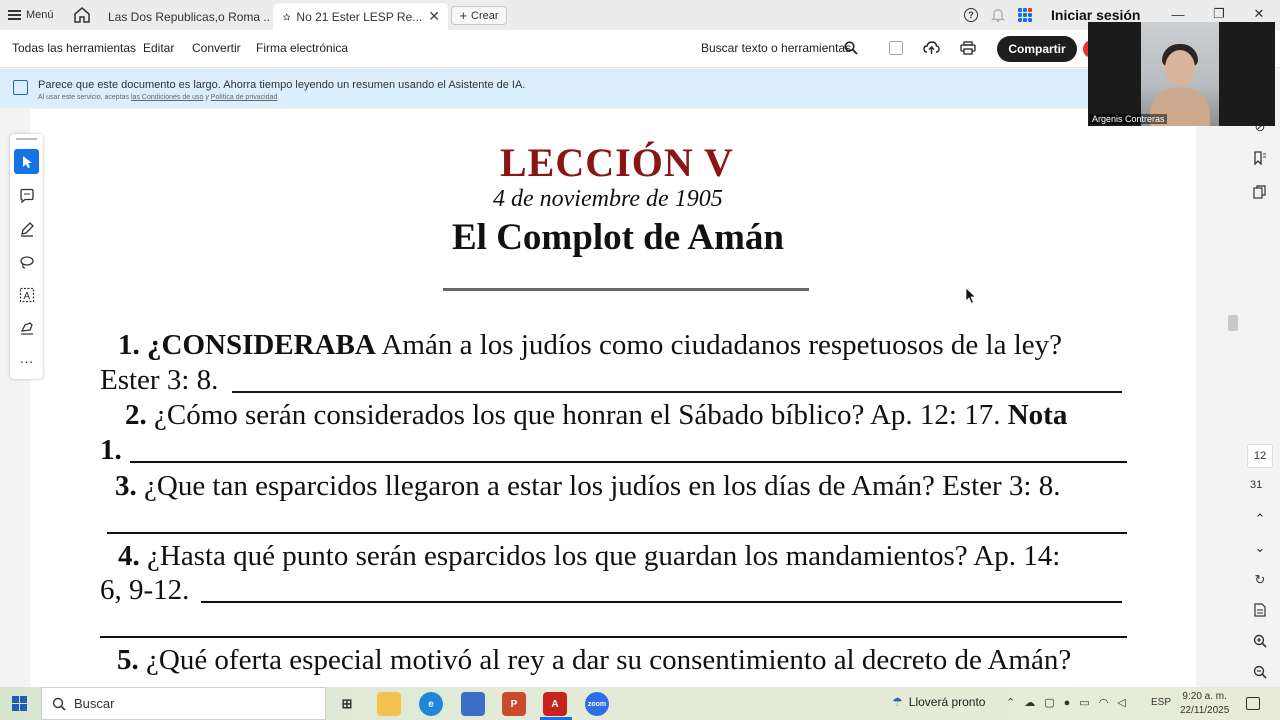  What do you see at coordinates (40, 15) in the screenshot?
I see `menu-label: Menú` at bounding box center [40, 15].